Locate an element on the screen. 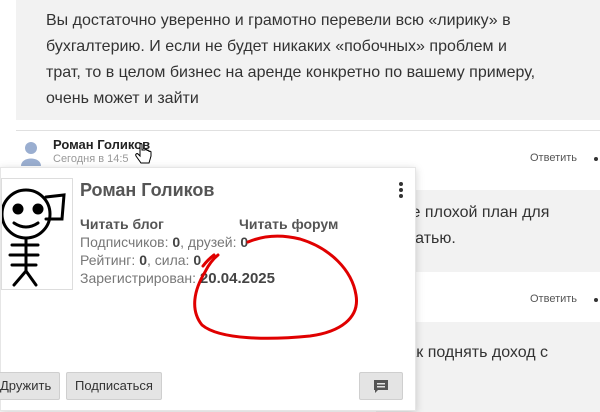  message-button is located at coordinates (381, 386).